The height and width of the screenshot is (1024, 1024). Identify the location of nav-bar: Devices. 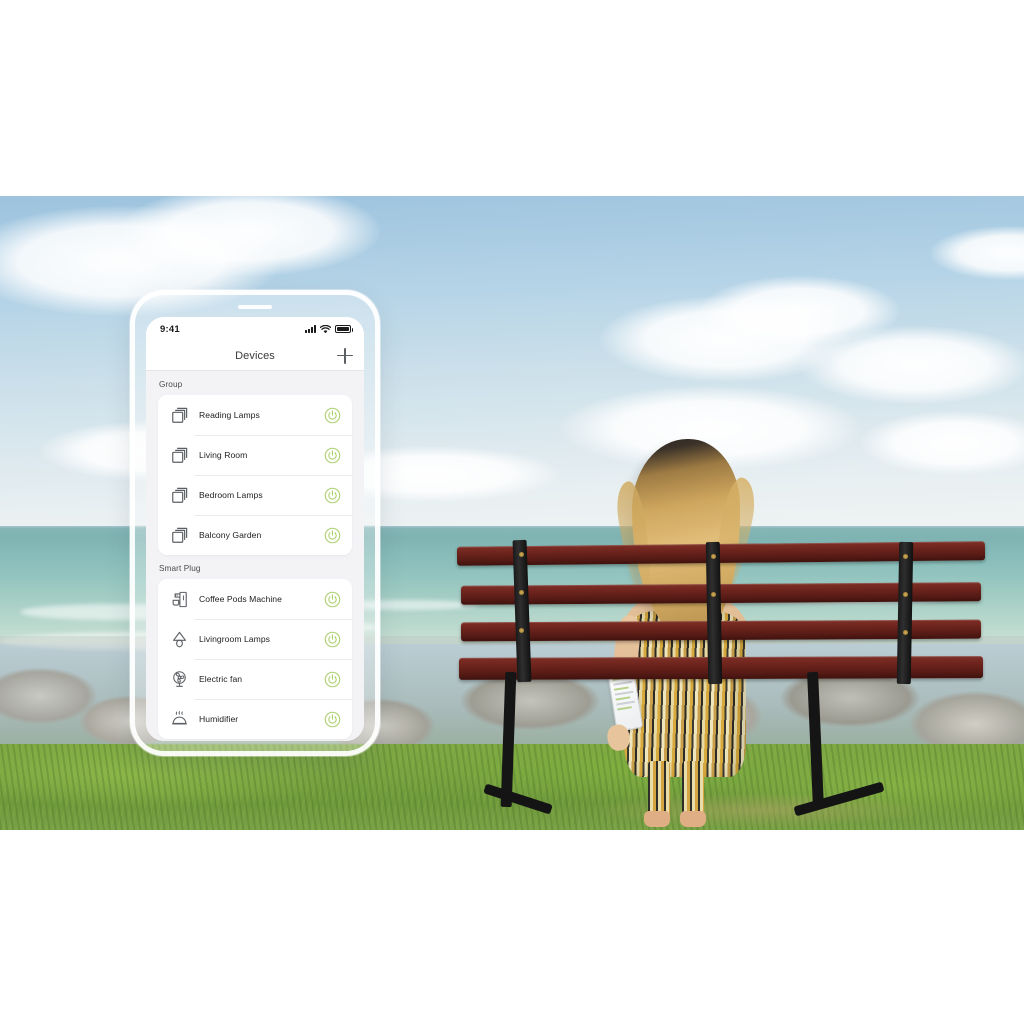
(255, 356).